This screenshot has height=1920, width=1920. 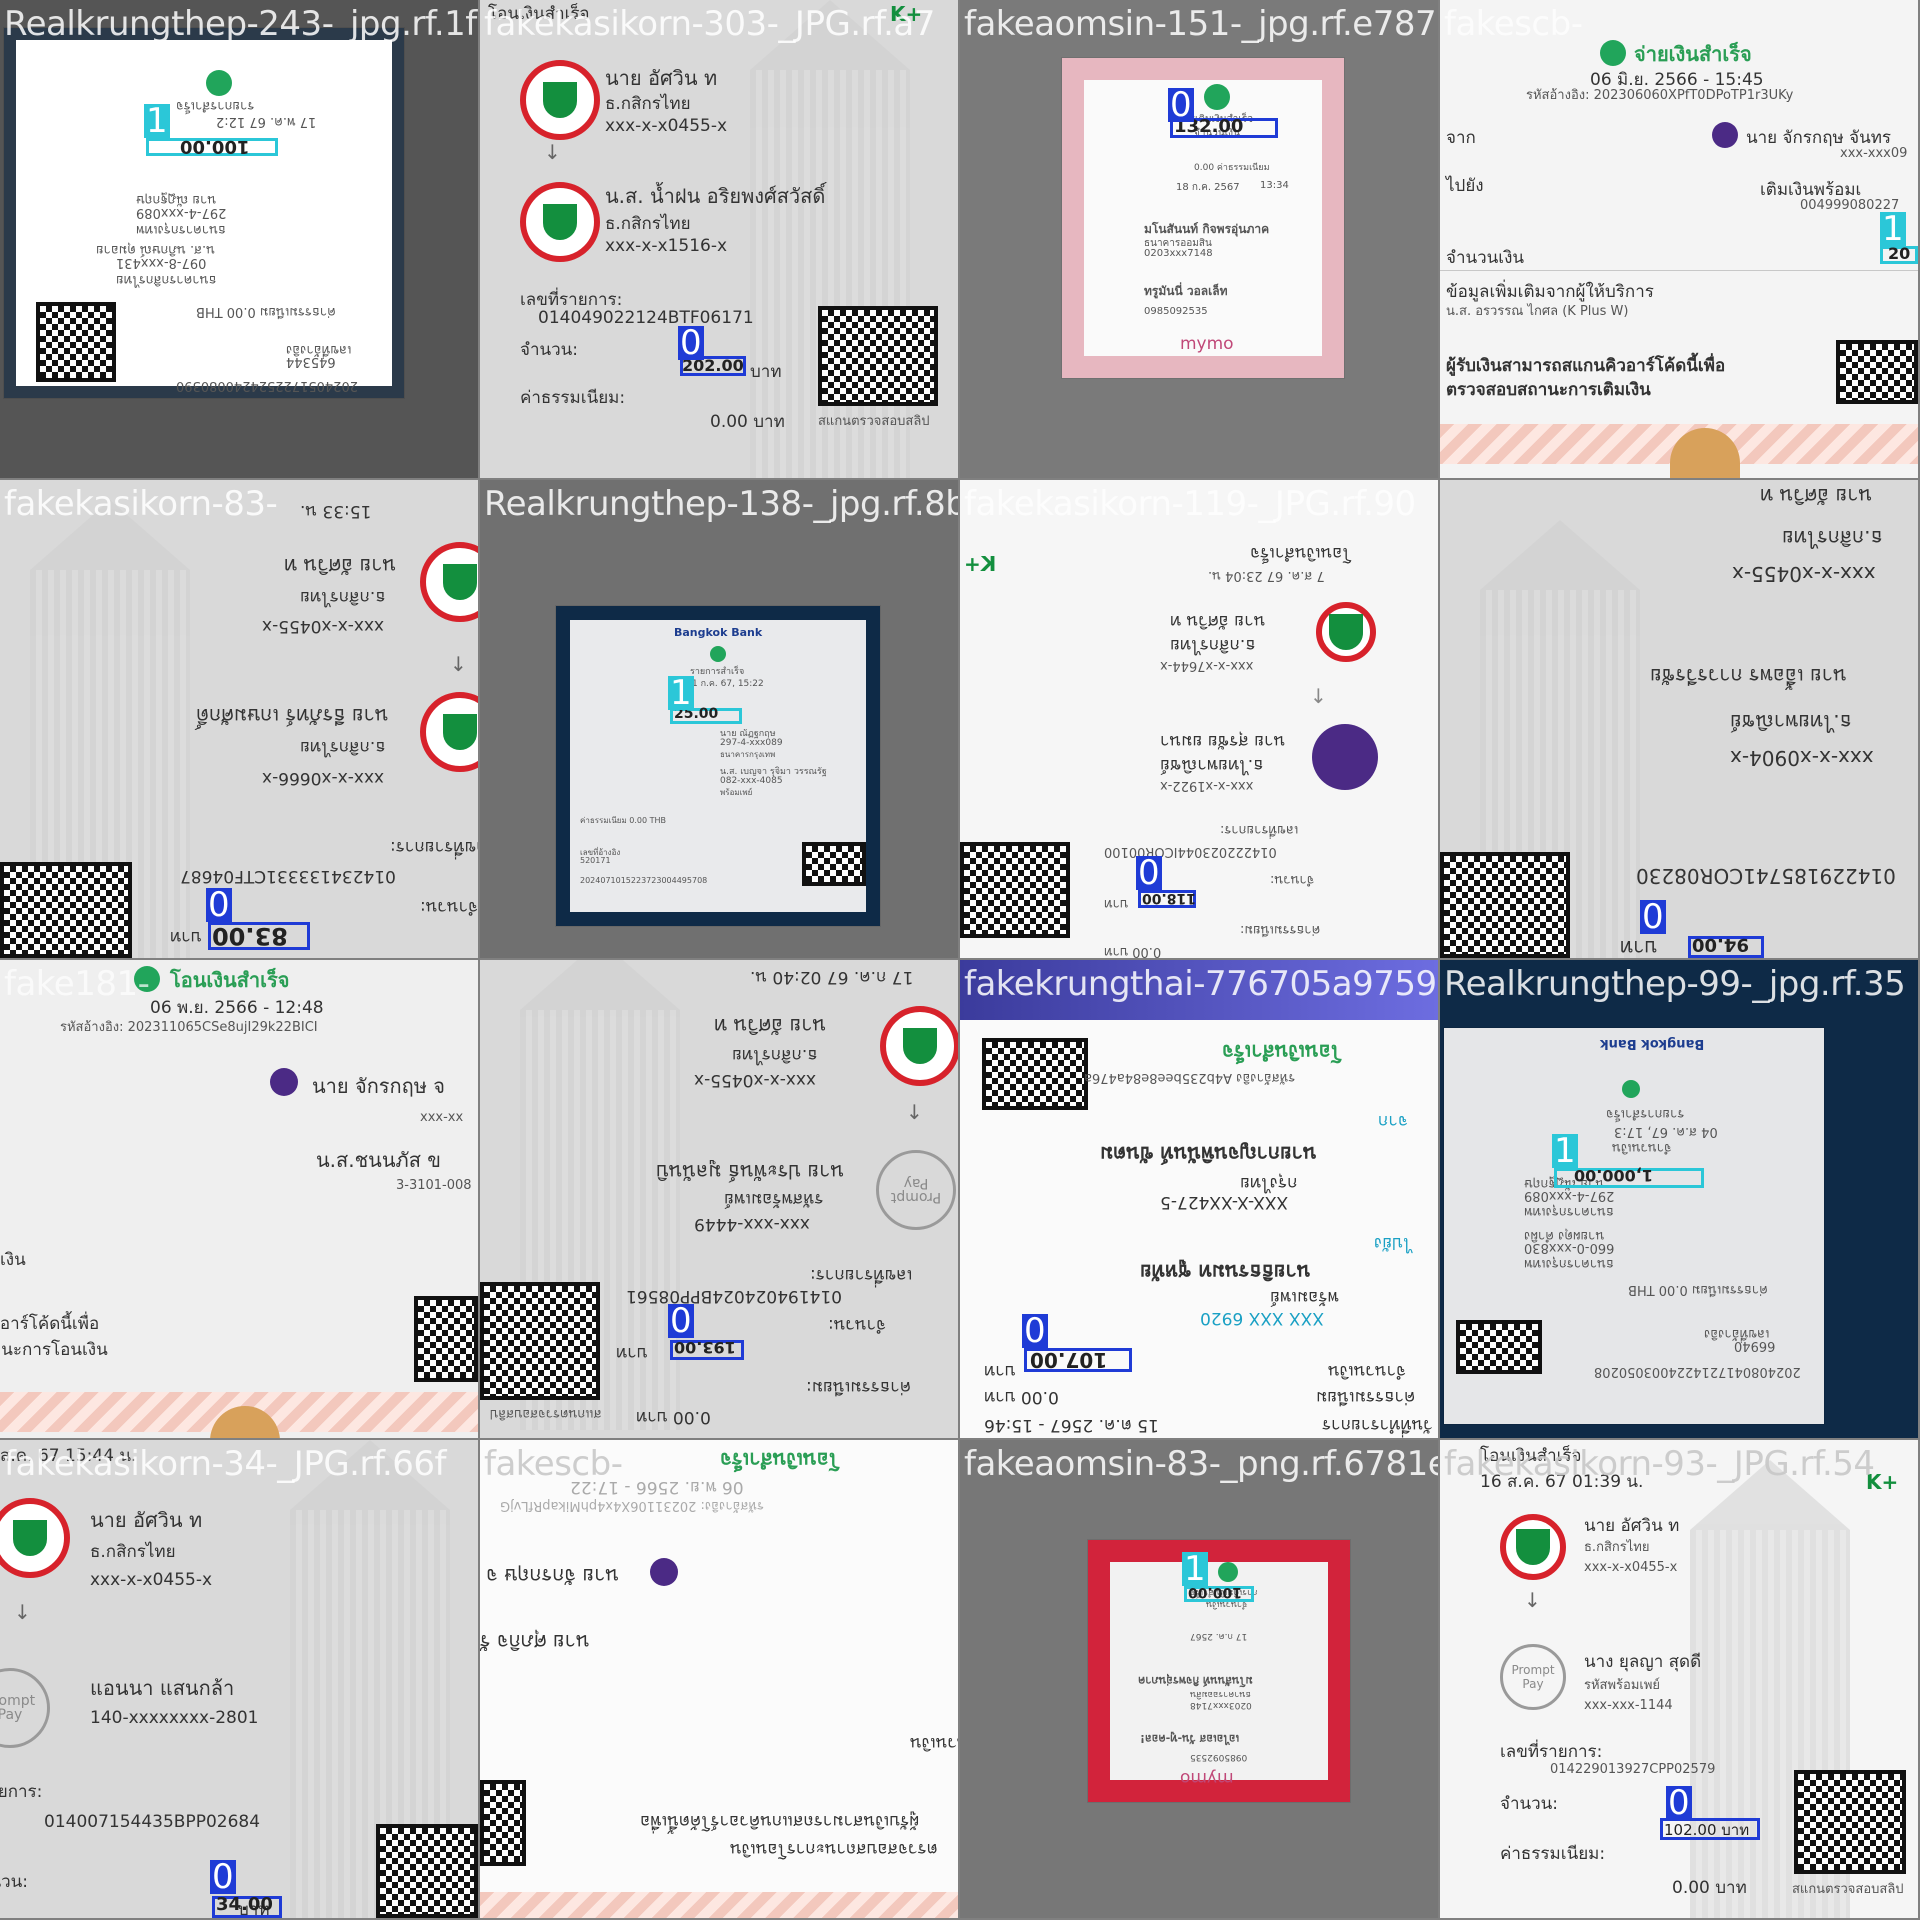 I want to click on amount-value: 107.00, so click(x=1069, y=1360).